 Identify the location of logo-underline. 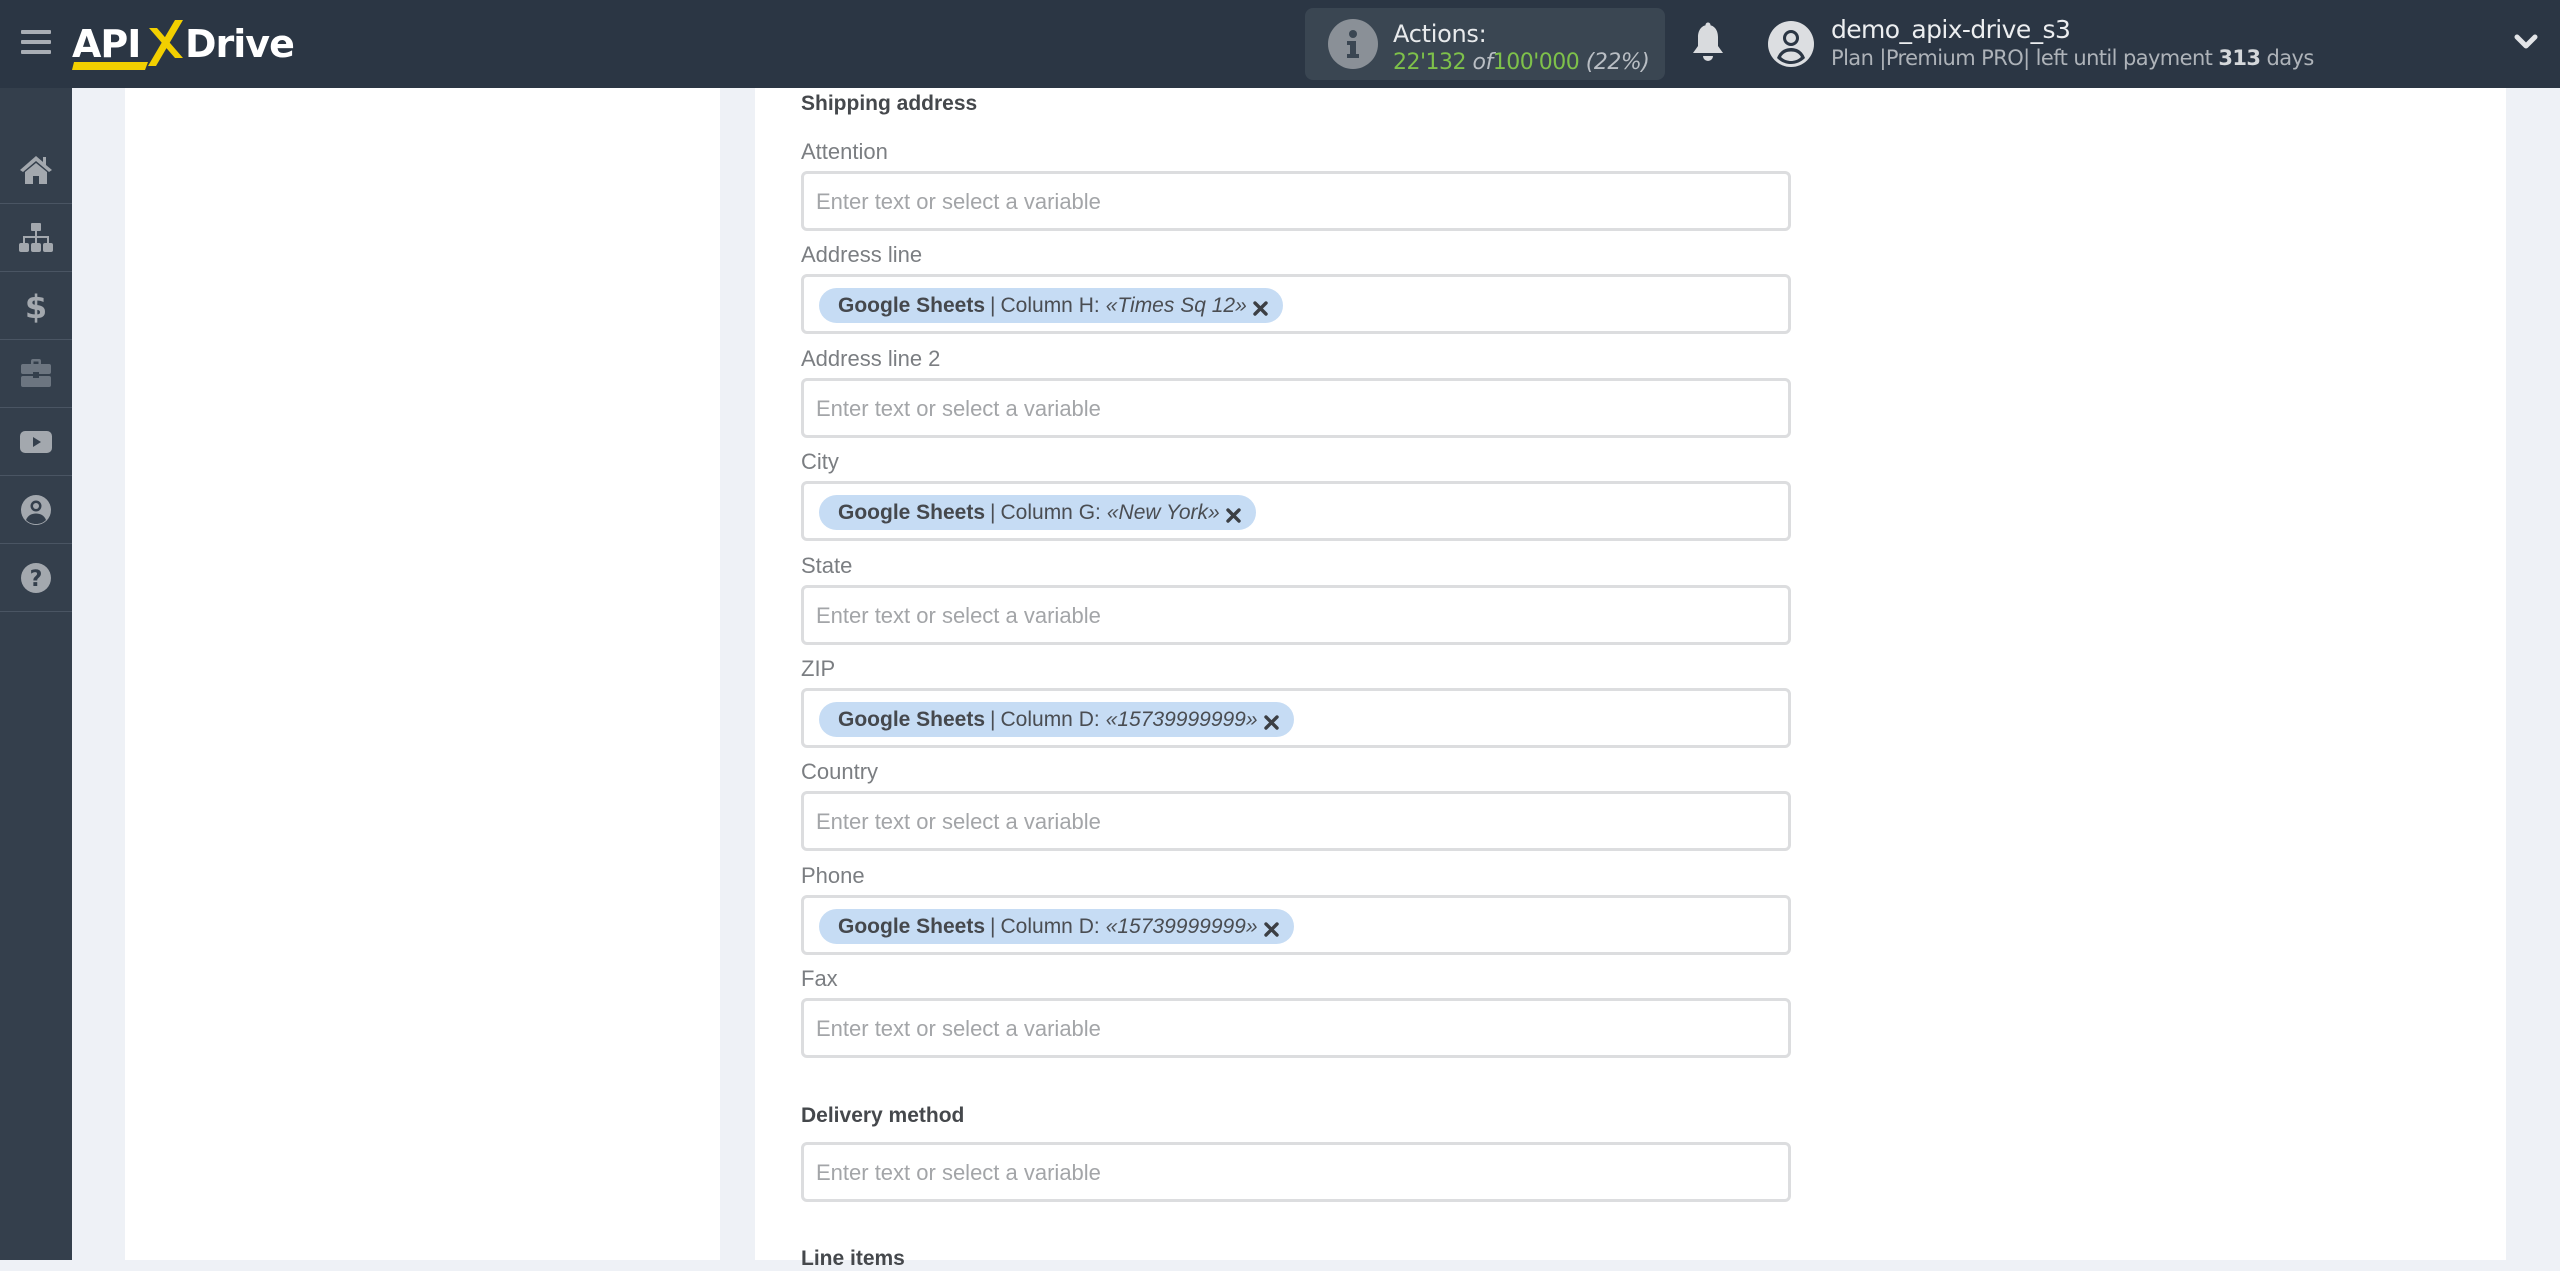
(110, 66).